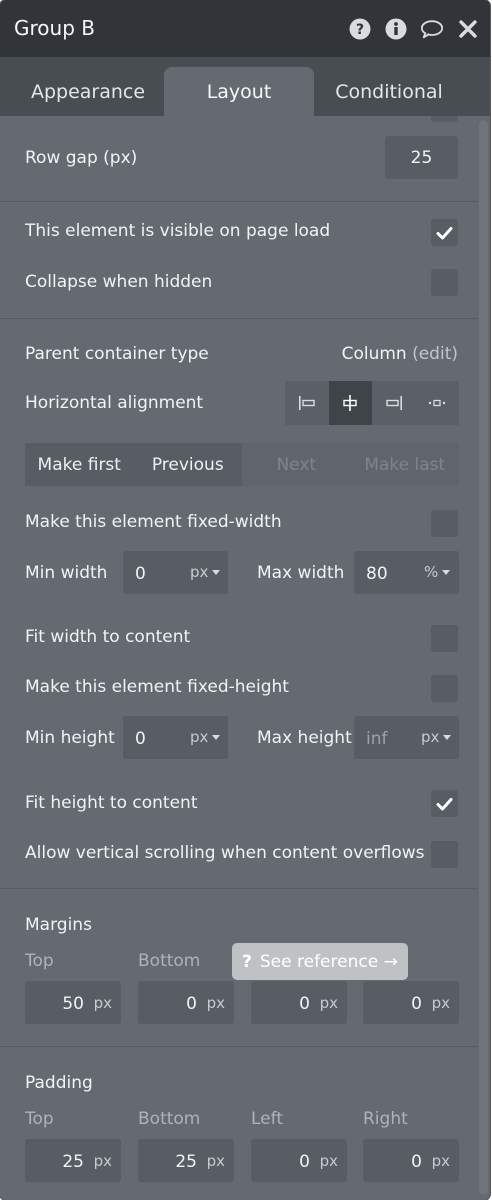 This screenshot has height=1200, width=492. What do you see at coordinates (444, 638) in the screenshot?
I see `fit-width-checkbox` at bounding box center [444, 638].